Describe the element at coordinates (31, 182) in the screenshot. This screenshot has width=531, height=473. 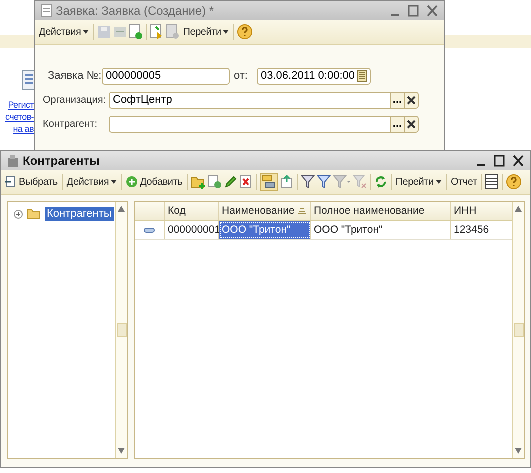
I see `choose-button: Выбрать` at that location.